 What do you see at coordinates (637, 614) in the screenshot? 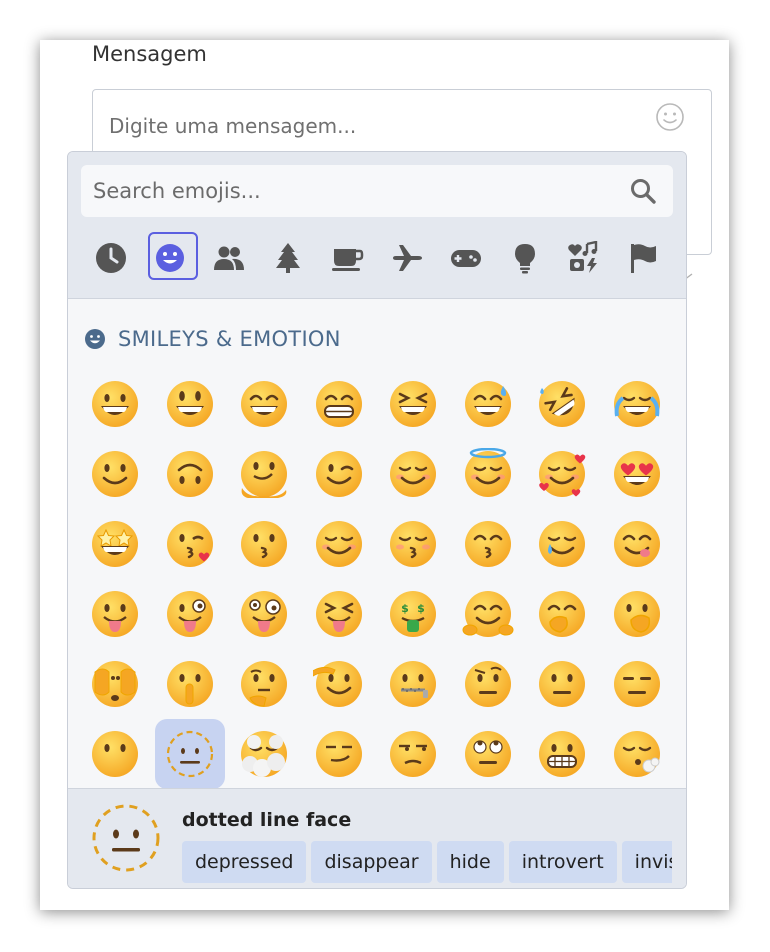
I see `emoji-open-eyes-hand-over-mouth` at bounding box center [637, 614].